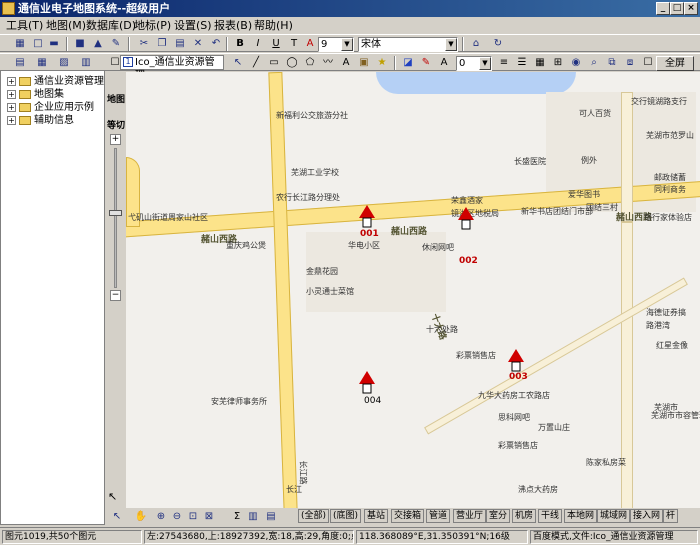  Describe the element at coordinates (216, 43) in the screenshot. I see `undo-icon: ↶` at that location.